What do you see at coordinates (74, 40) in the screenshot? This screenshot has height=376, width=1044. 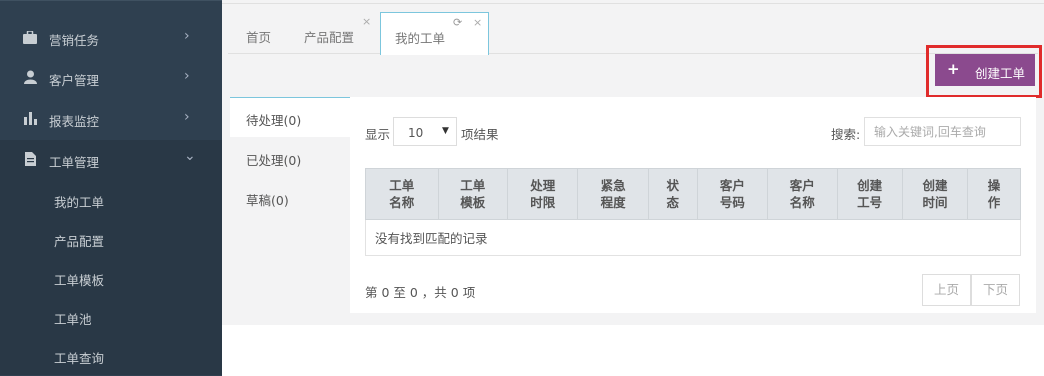 I see `sidebar-item-label: 营销任务` at bounding box center [74, 40].